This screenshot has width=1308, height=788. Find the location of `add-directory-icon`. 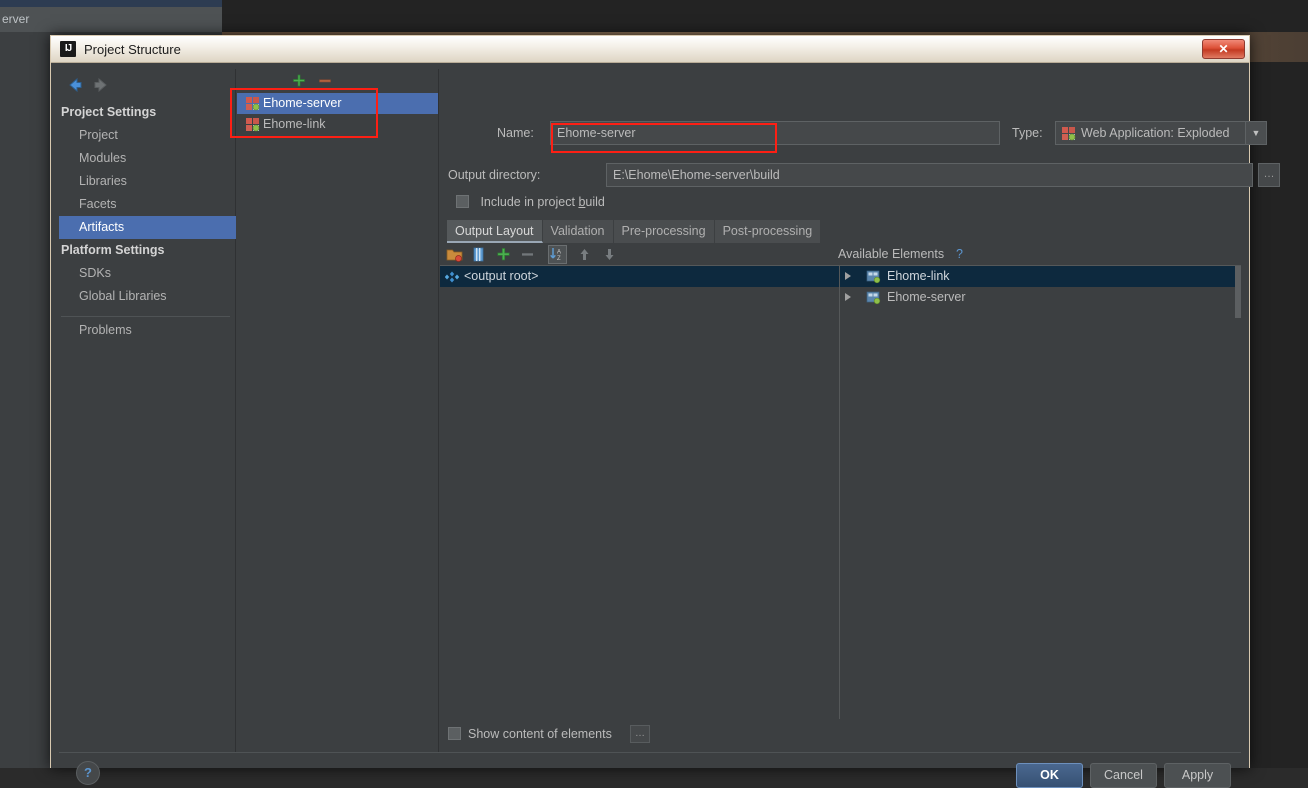

add-directory-icon is located at coordinates (454, 254).